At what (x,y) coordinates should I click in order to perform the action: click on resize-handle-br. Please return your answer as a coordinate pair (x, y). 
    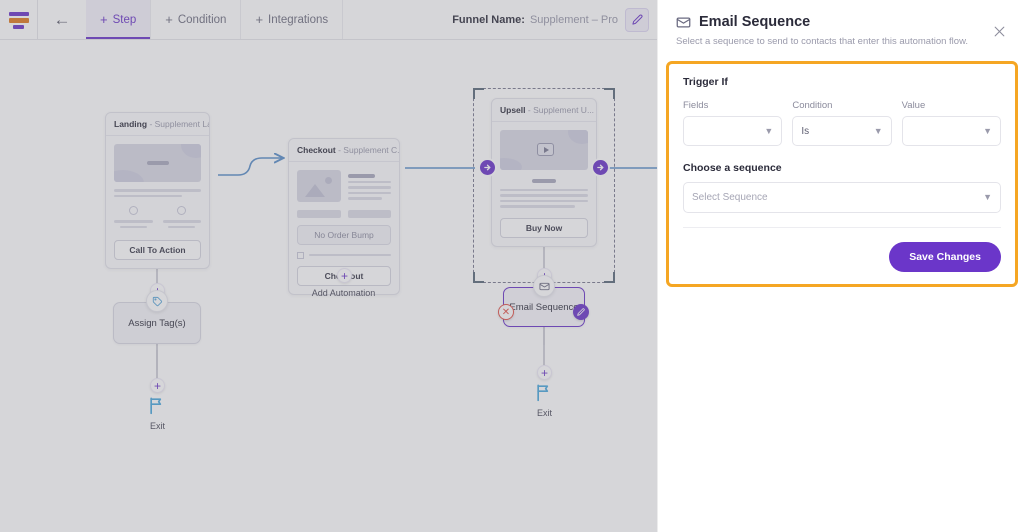
    Looking at the image, I should click on (609, 277).